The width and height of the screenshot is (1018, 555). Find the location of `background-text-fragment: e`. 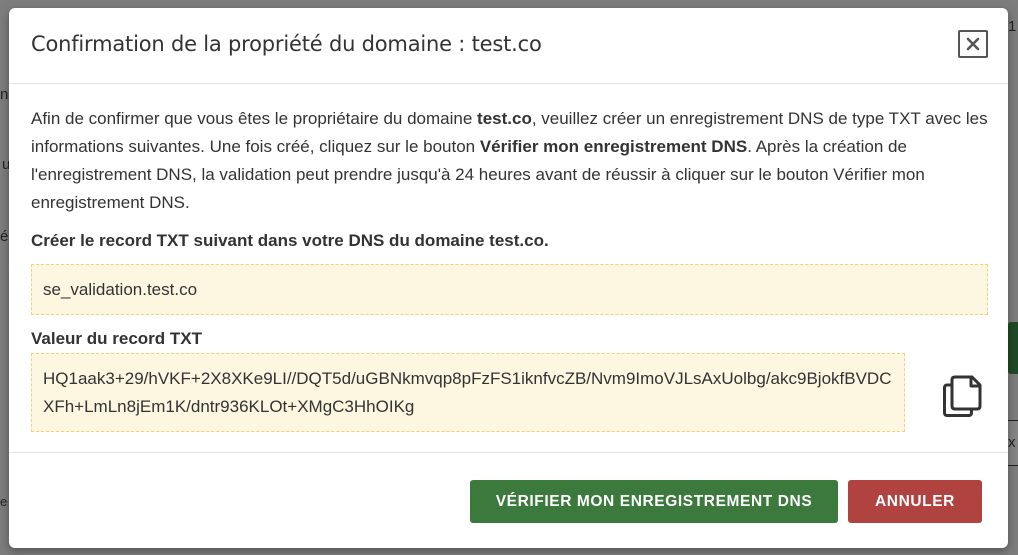

background-text-fragment: e is located at coordinates (4, 501).